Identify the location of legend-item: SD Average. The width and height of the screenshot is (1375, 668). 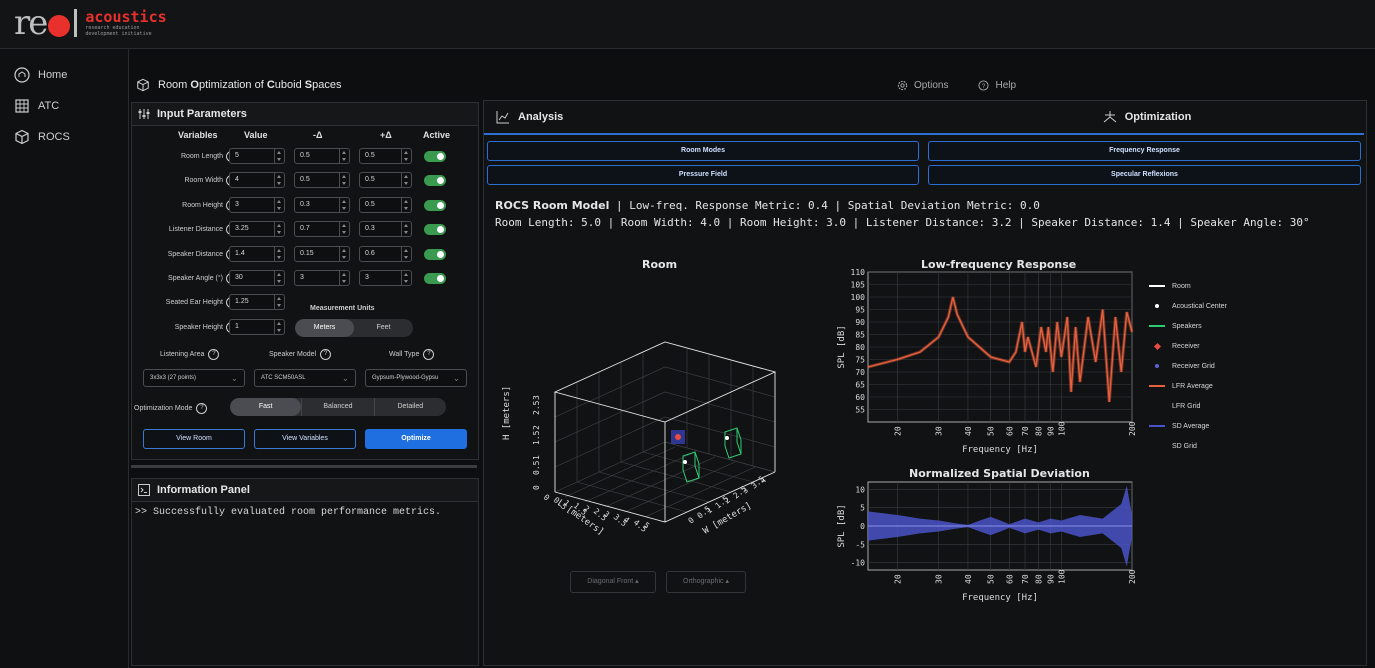
(1187, 426).